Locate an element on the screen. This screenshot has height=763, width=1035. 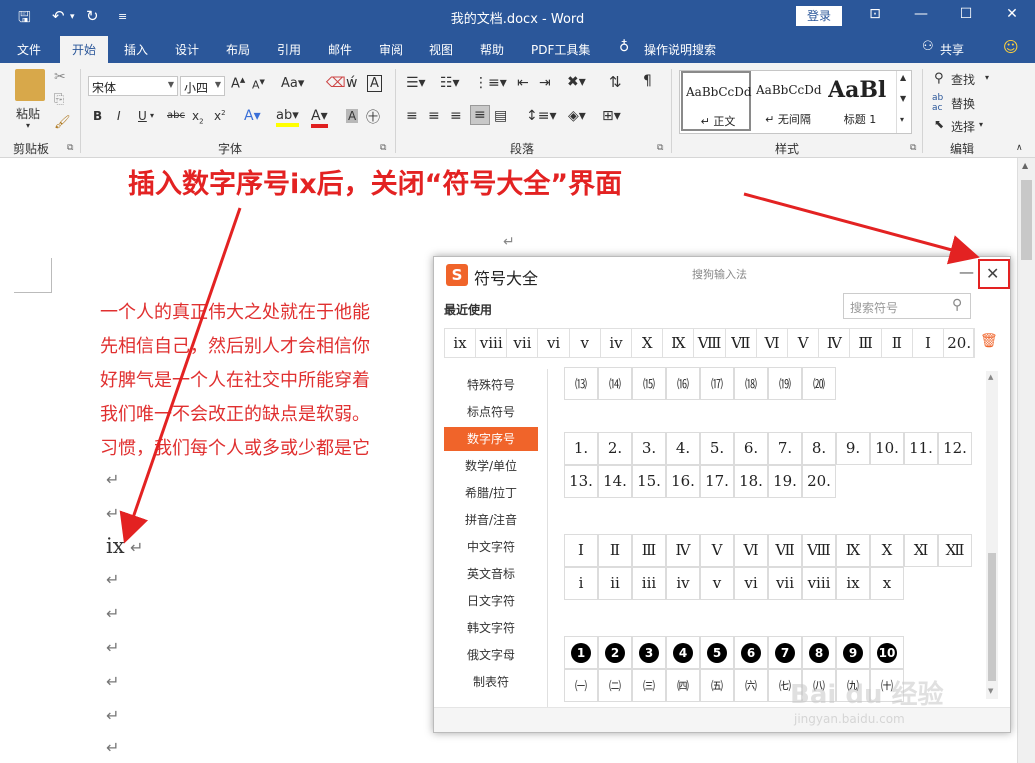
watermark: Bai du 经验 jingyan.baidu.com is located at coordinates (890, 707).